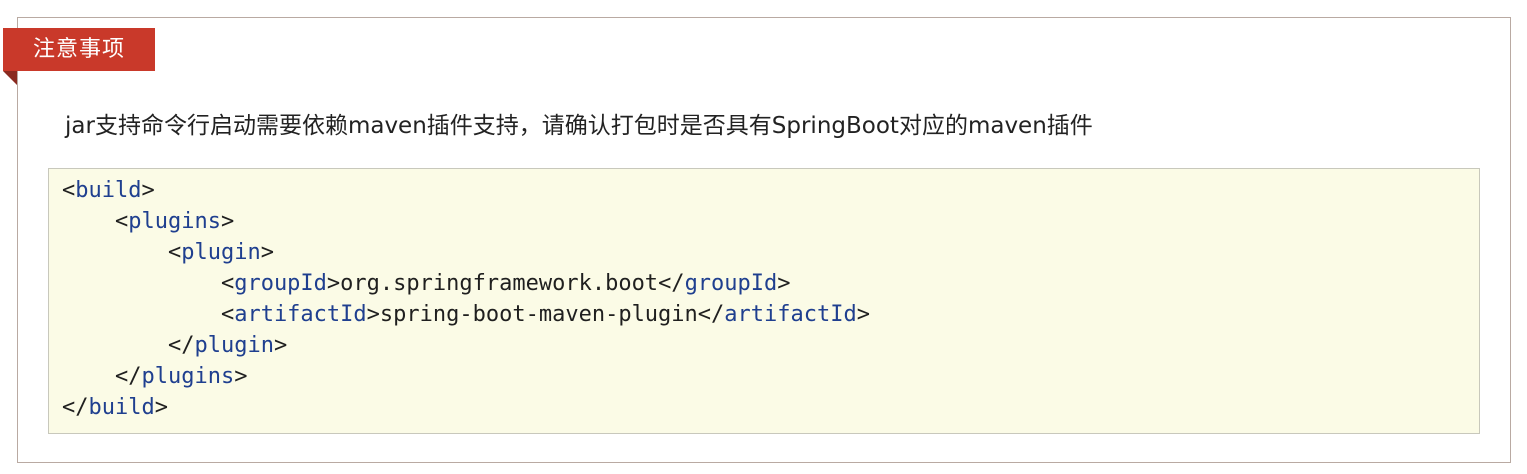 Image resolution: width=1527 pixels, height=474 pixels. What do you see at coordinates (108, 190) in the screenshot?
I see `code-line: <build>` at bounding box center [108, 190].